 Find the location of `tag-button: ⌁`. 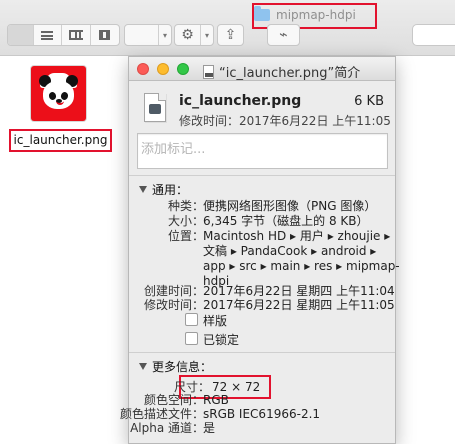

tag-button: ⌁ is located at coordinates (283, 35).